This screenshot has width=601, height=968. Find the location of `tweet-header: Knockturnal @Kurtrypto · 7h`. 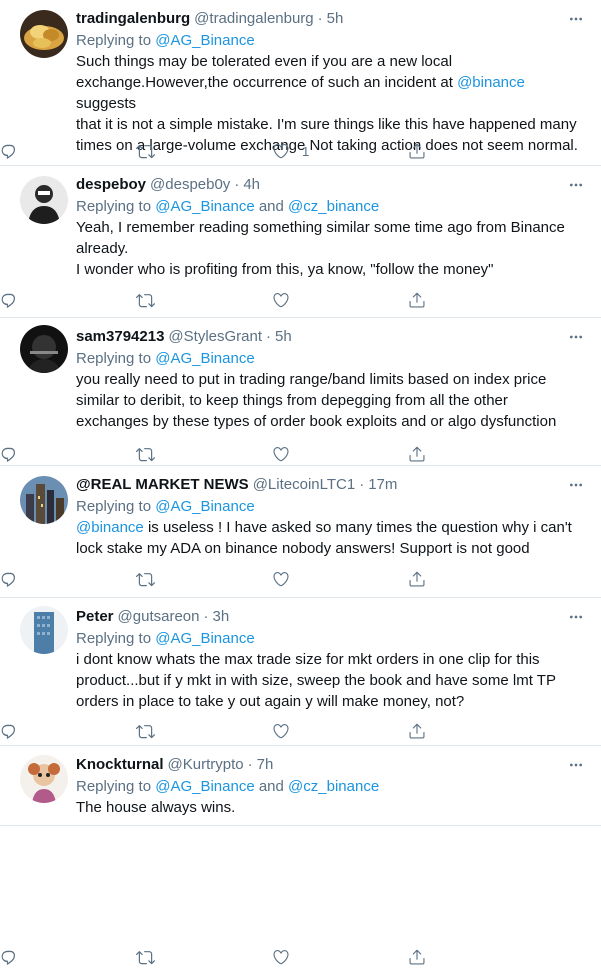

tweet-header: Knockturnal @Kurtrypto · 7h is located at coordinates (331, 765).